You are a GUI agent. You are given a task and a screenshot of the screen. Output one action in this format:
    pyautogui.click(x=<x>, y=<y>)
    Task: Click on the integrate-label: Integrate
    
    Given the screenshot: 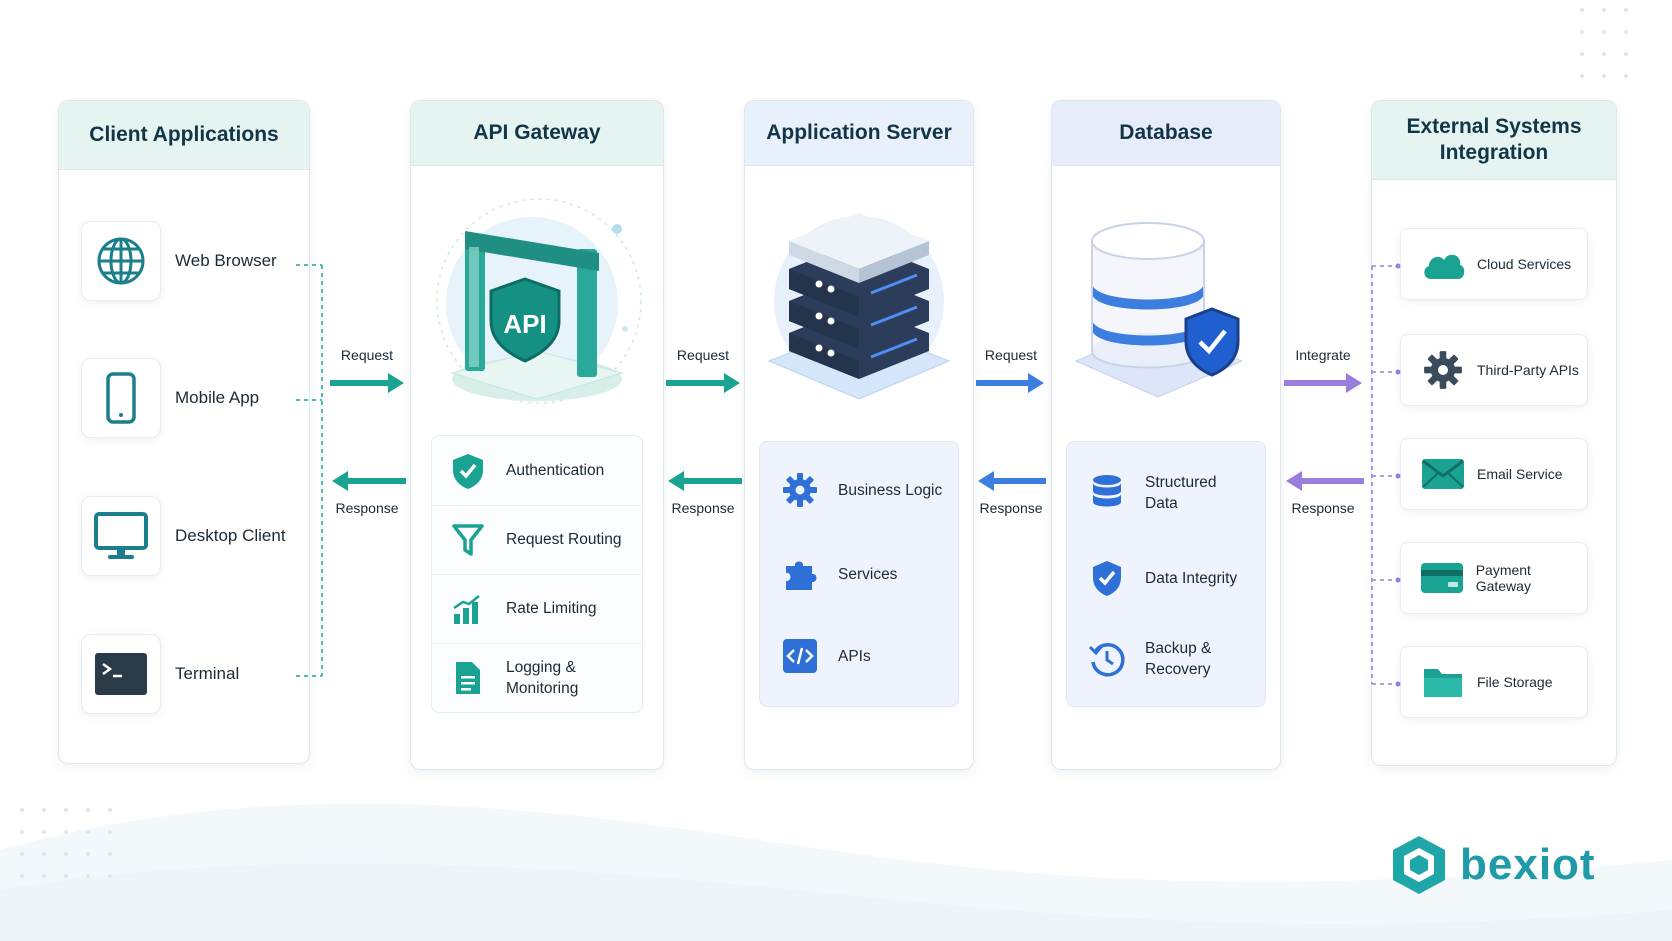 What is the action you would take?
    pyautogui.click(x=1323, y=355)
    